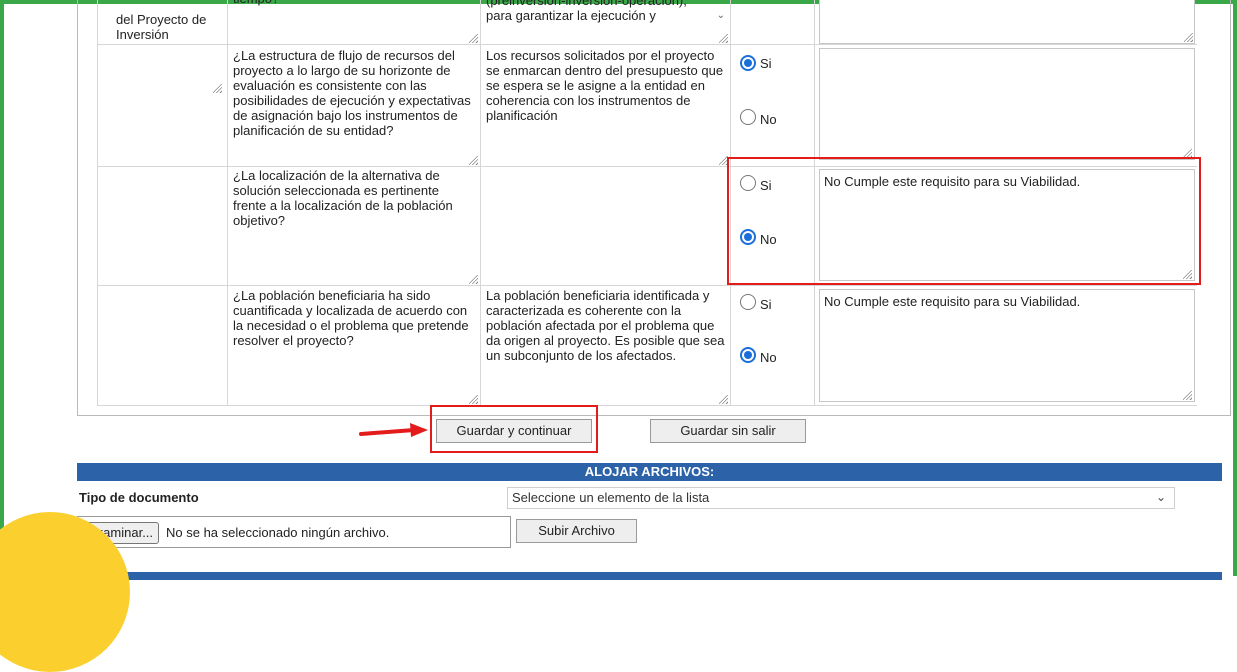  Describe the element at coordinates (2, 288) in the screenshot. I see `frame-left-border` at that location.